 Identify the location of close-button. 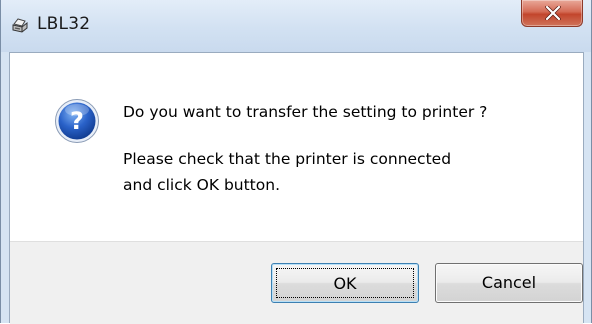
(552, 13).